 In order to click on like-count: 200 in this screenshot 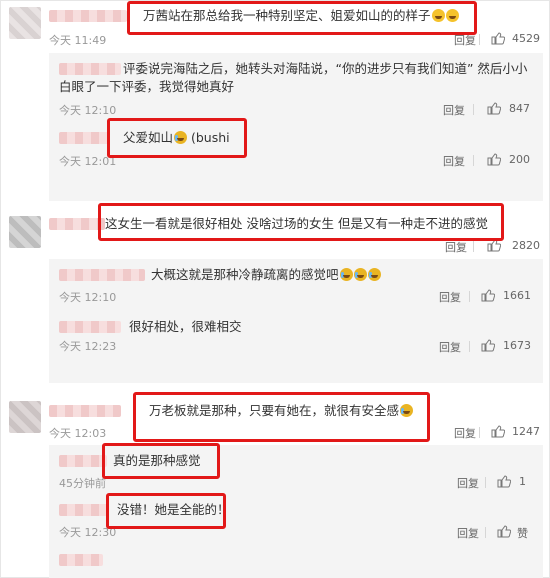, I will do `click(519, 159)`.